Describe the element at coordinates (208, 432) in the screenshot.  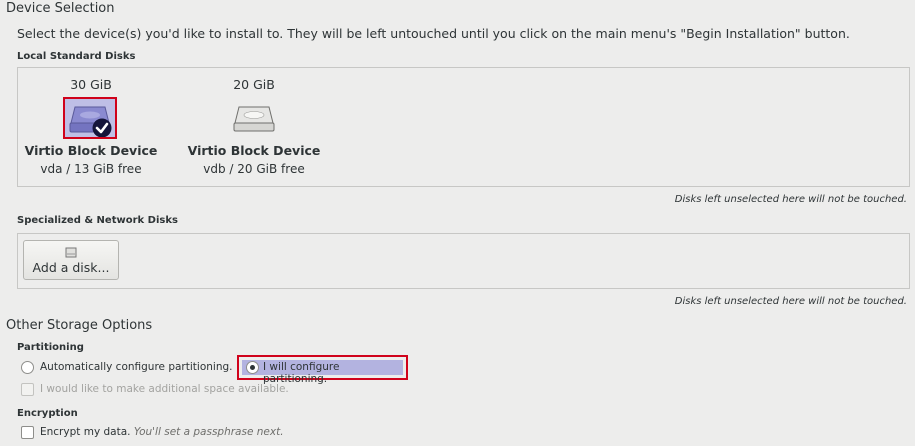
I see `encrypt-hint: You'll set a passphrase next.` at that location.